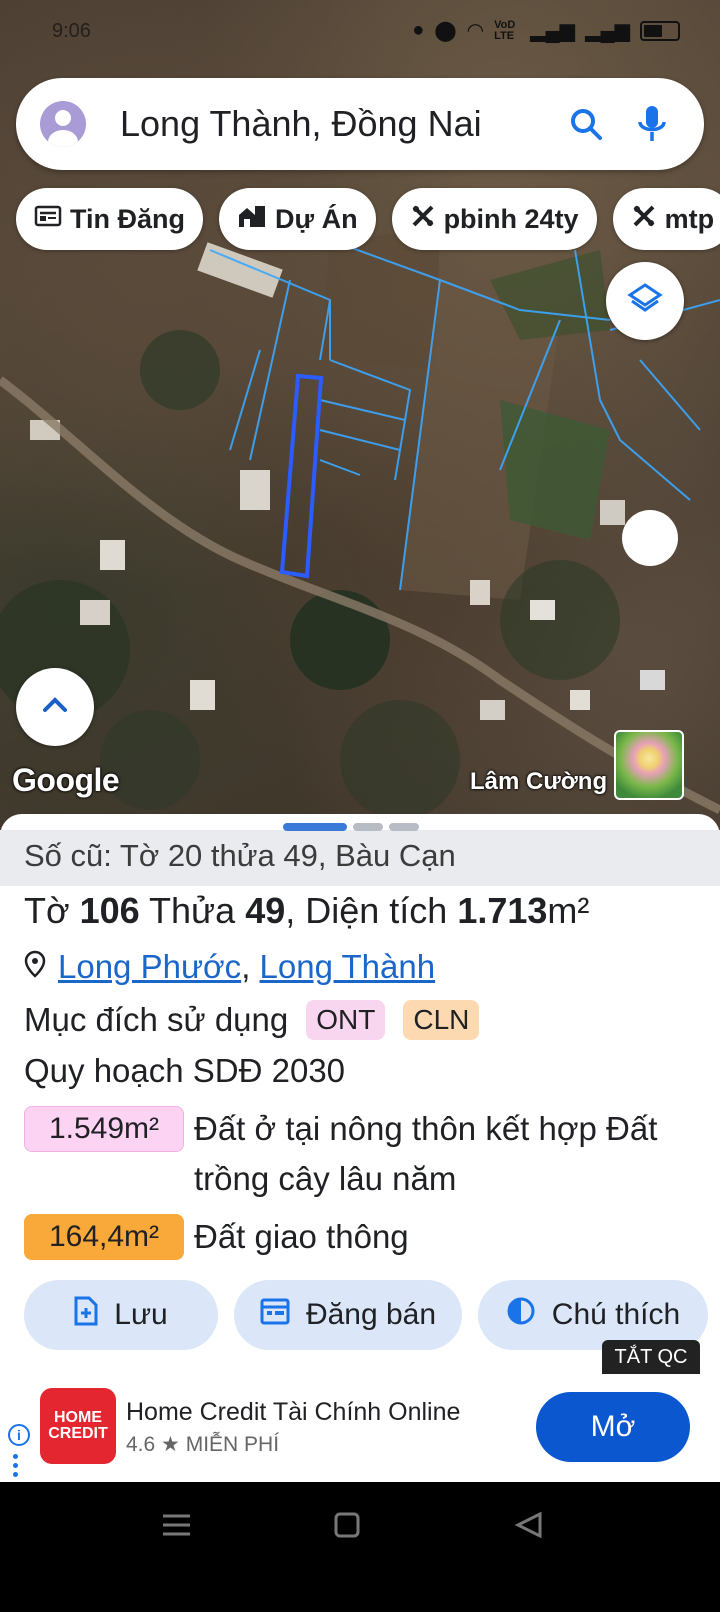  What do you see at coordinates (16, 1467) in the screenshot?
I see `ad-menu-icon` at bounding box center [16, 1467].